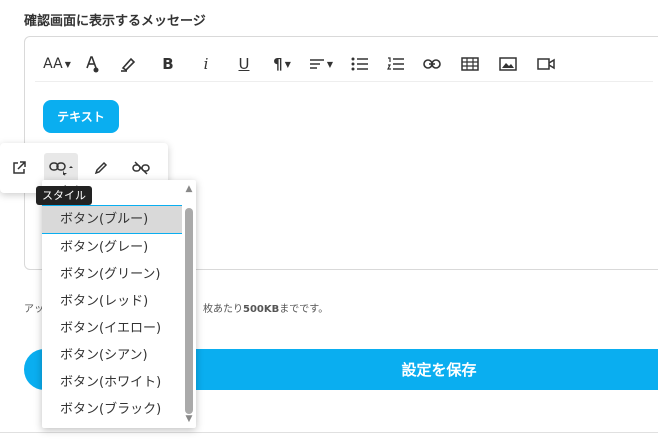 This screenshot has width=658, height=445. What do you see at coordinates (92, 64) in the screenshot?
I see `text-color-icon` at bounding box center [92, 64].